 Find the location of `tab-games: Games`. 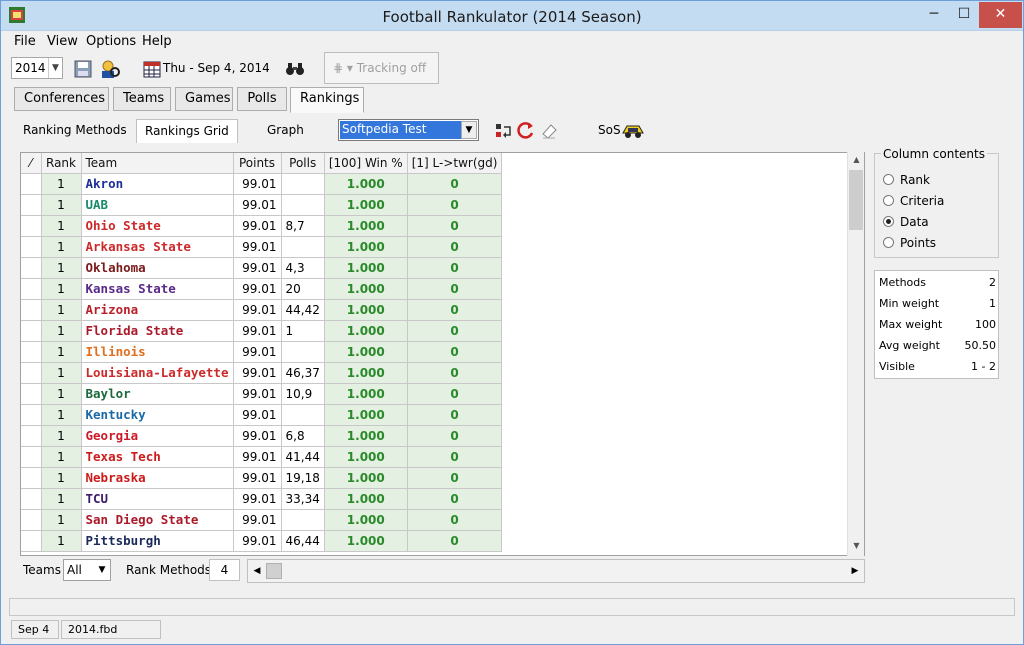

tab-games: Games is located at coordinates (204, 99).